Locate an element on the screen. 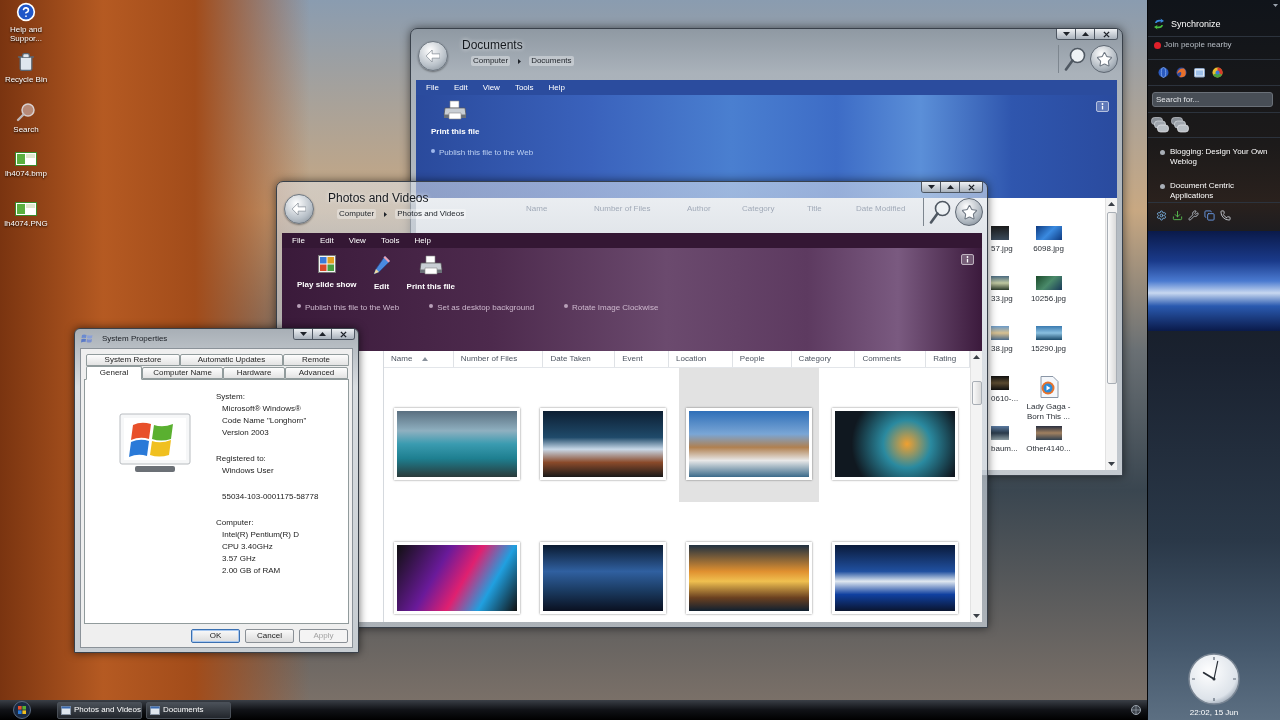 This screenshot has width=1280, height=720. tab: Computer Name is located at coordinates (182, 373).